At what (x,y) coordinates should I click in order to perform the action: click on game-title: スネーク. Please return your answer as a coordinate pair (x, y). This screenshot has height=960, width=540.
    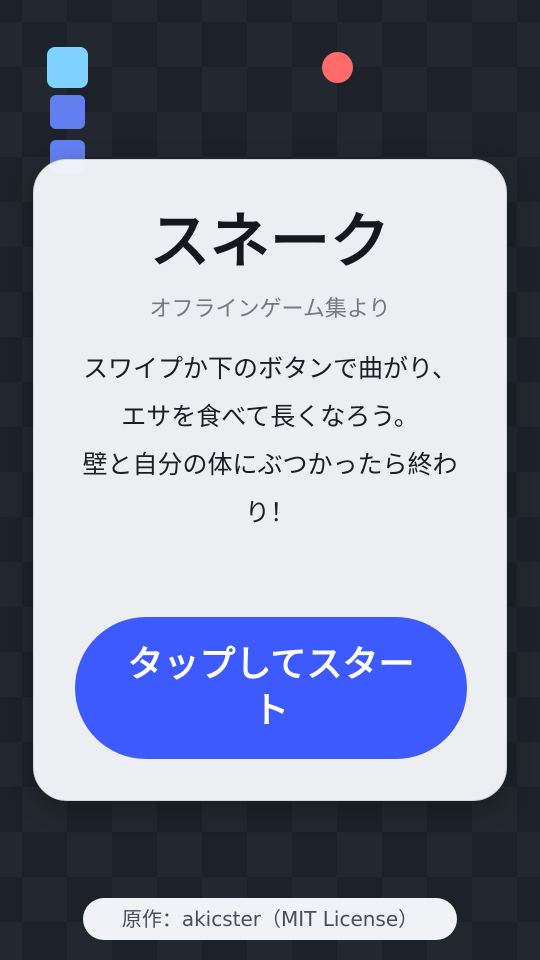
    Looking at the image, I should click on (270, 242).